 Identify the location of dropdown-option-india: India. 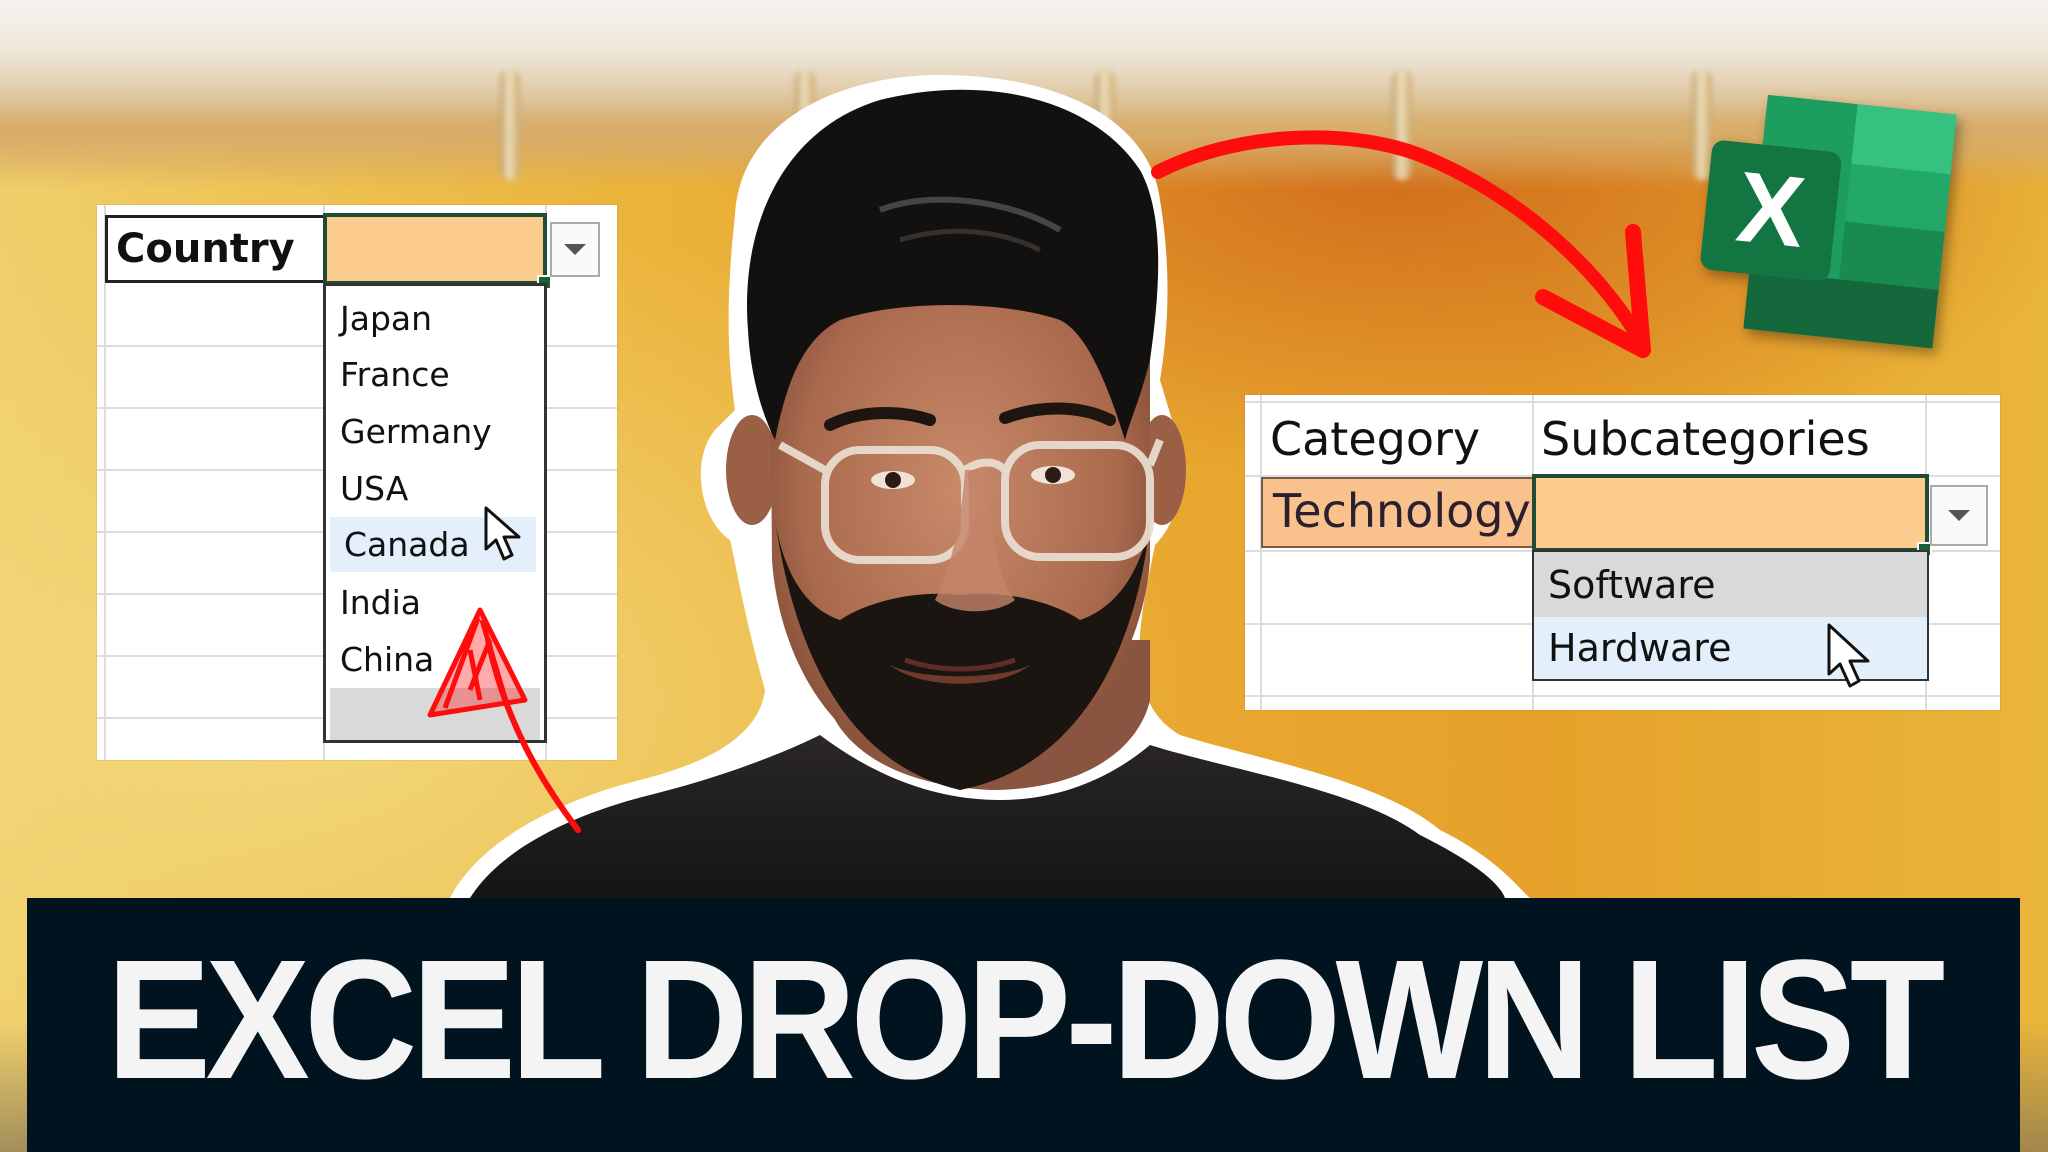
(435, 602).